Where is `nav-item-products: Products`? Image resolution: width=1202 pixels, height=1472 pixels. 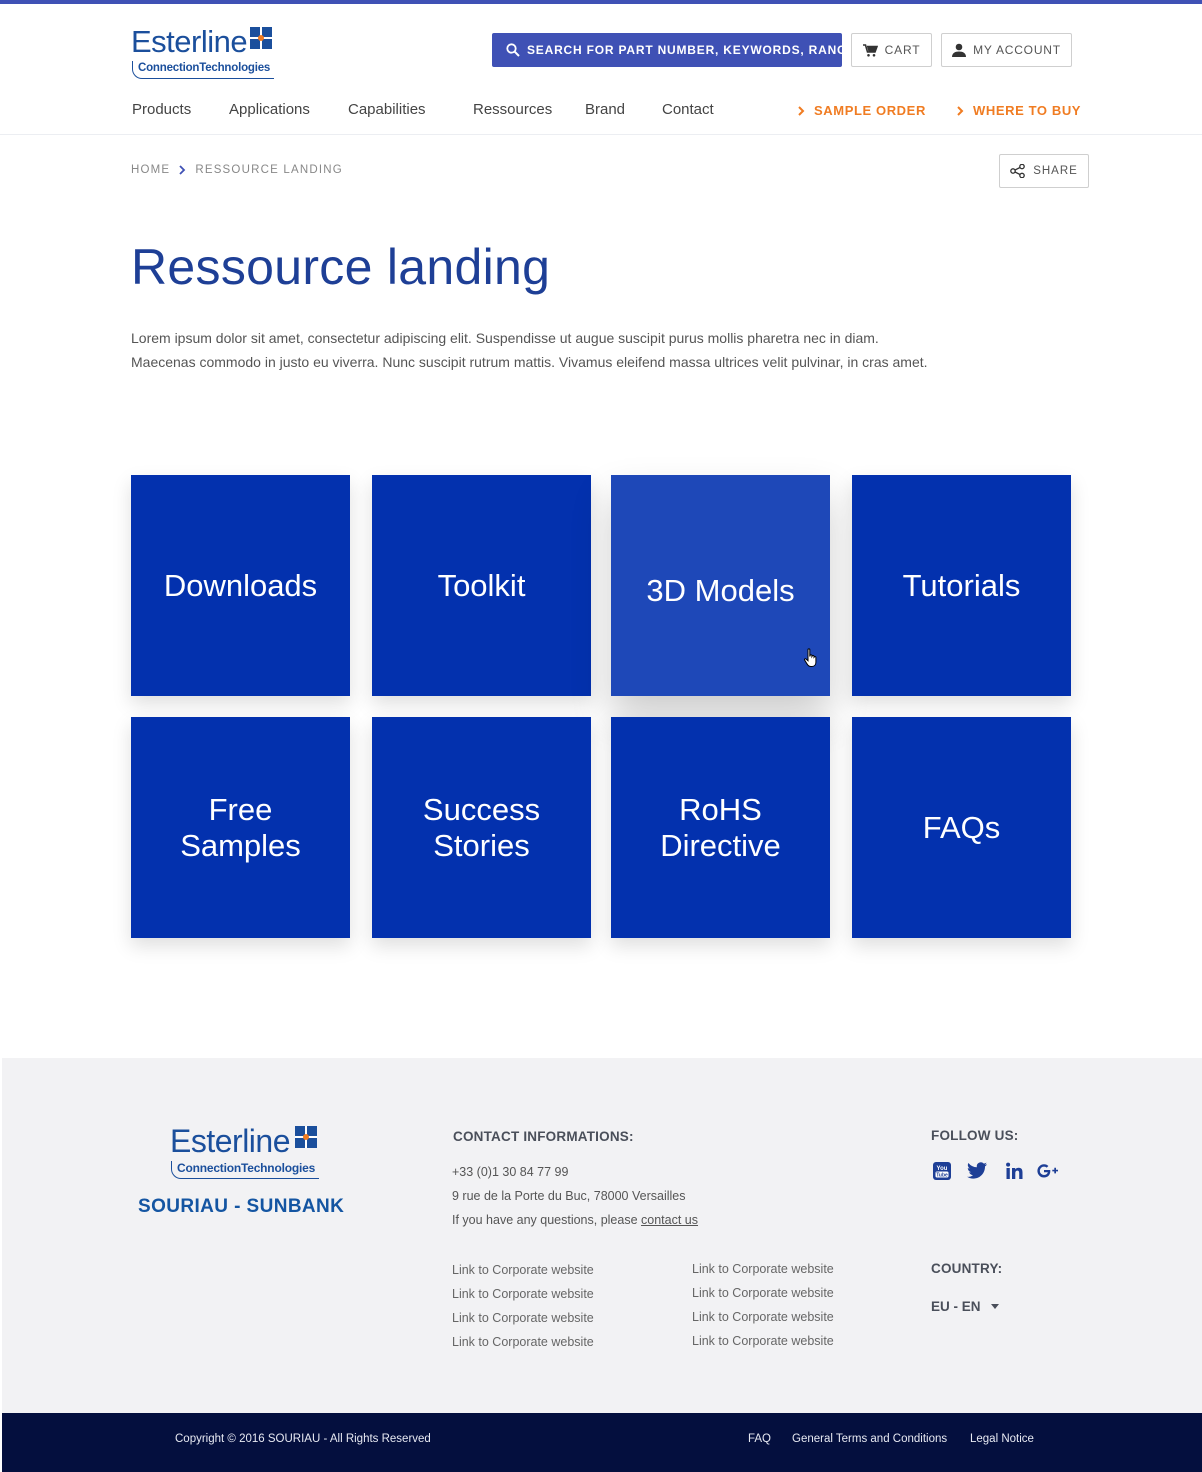
nav-item-products: Products is located at coordinates (161, 109).